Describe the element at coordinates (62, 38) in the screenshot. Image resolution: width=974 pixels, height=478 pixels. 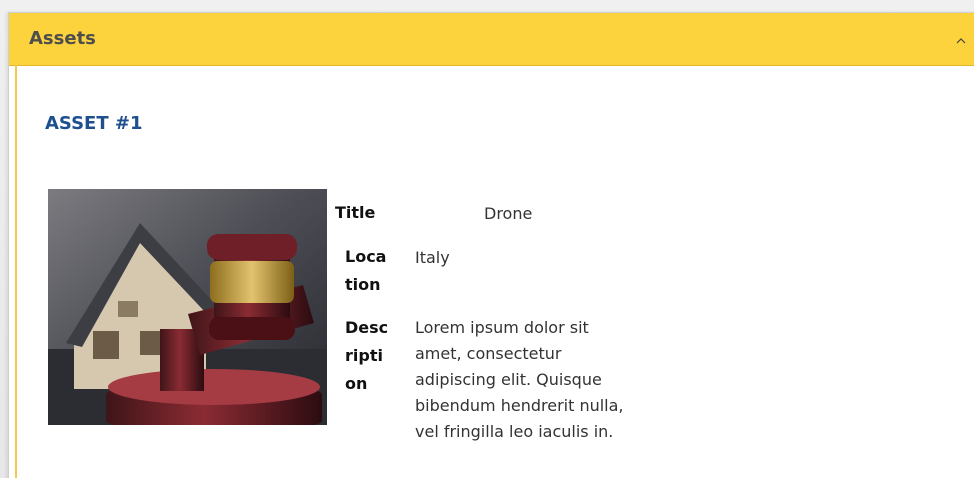
I see `panel-title: Assets` at that location.